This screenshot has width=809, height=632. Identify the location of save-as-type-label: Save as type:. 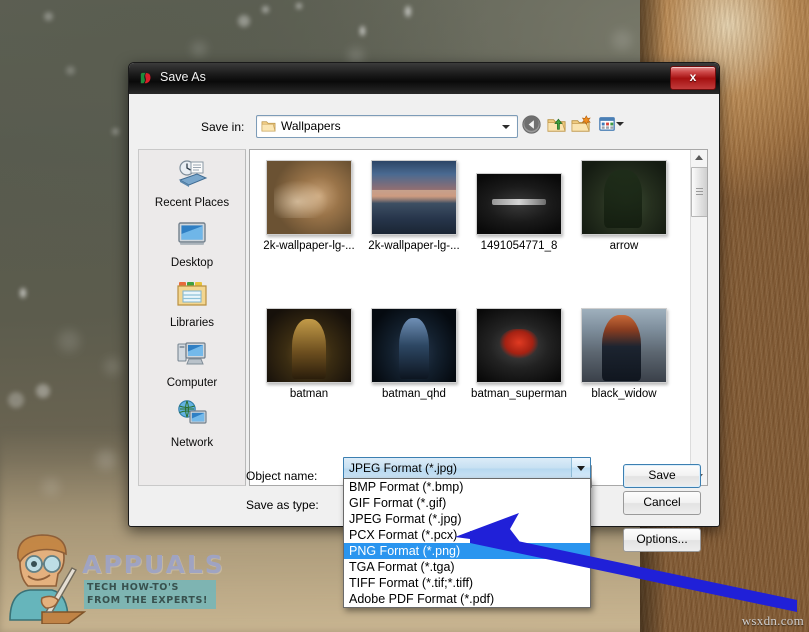
(282, 505).